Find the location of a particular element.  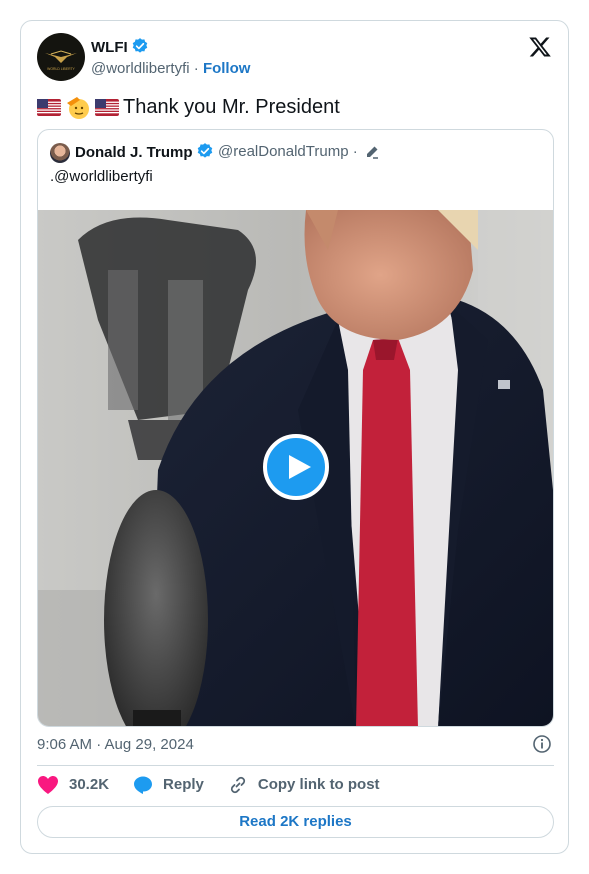

like-count: 30.2K is located at coordinates (89, 784).